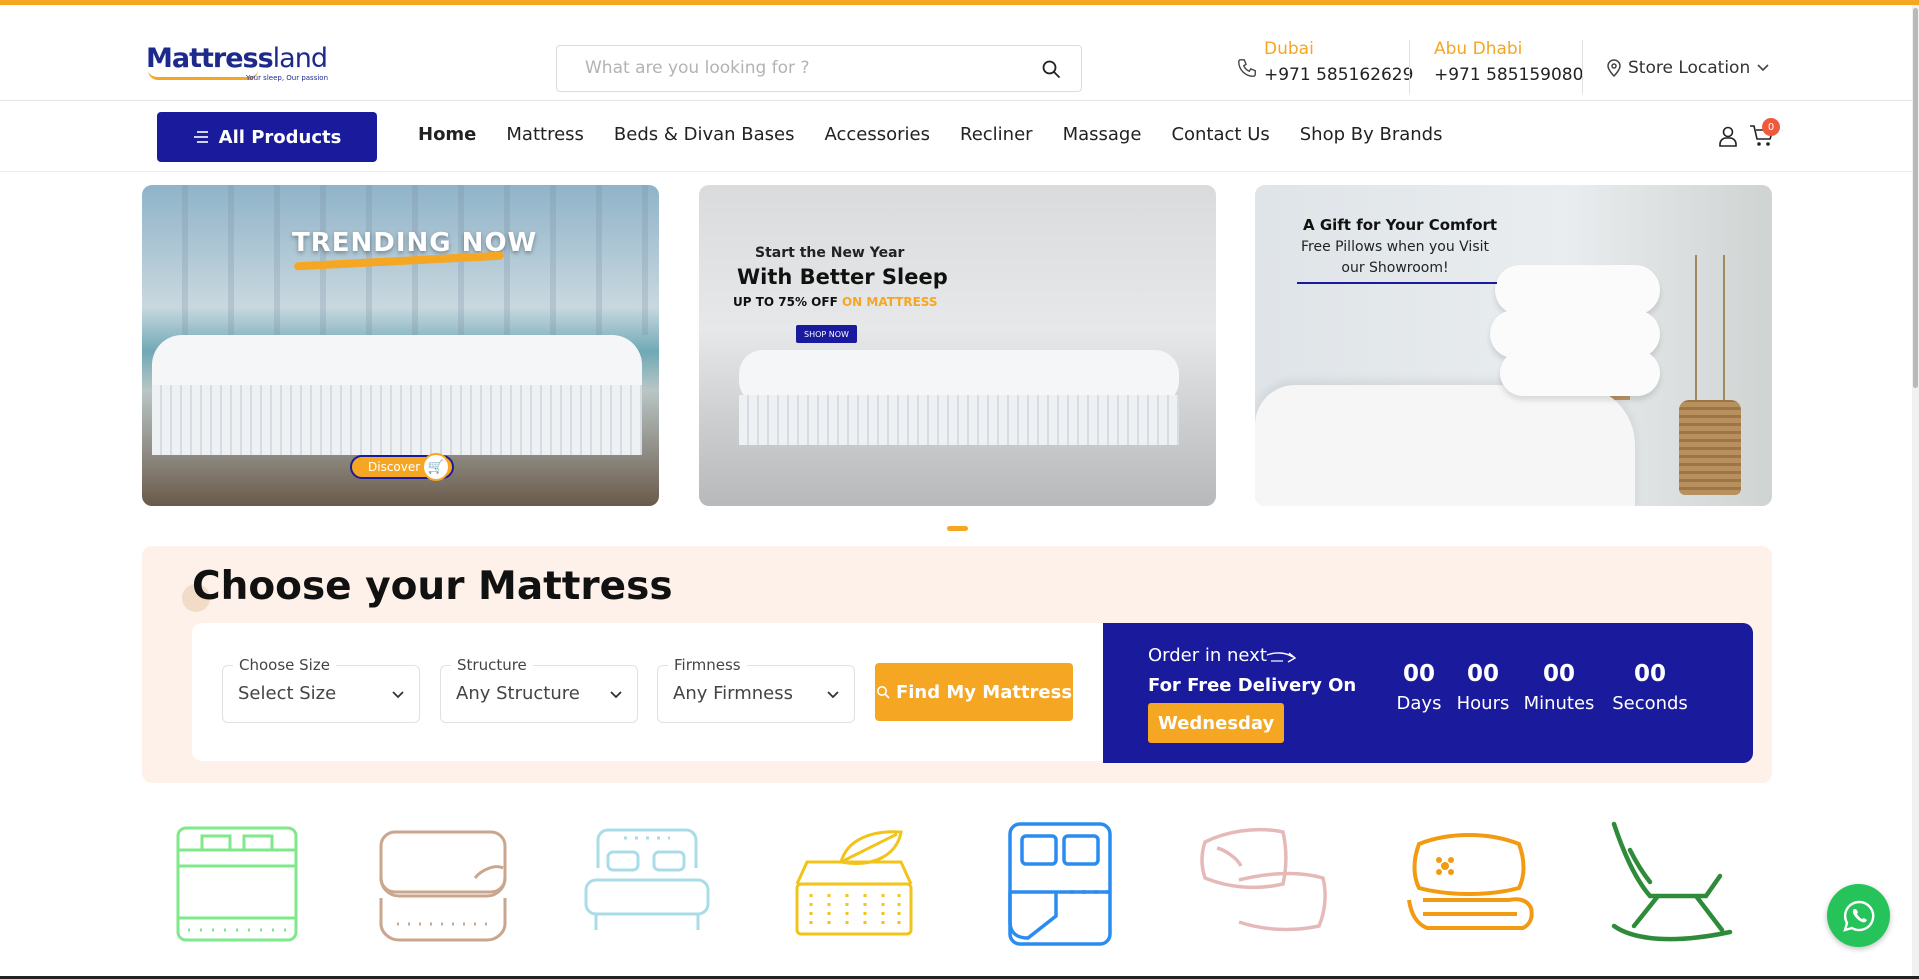  I want to click on all-products-label: All Products, so click(280, 137).